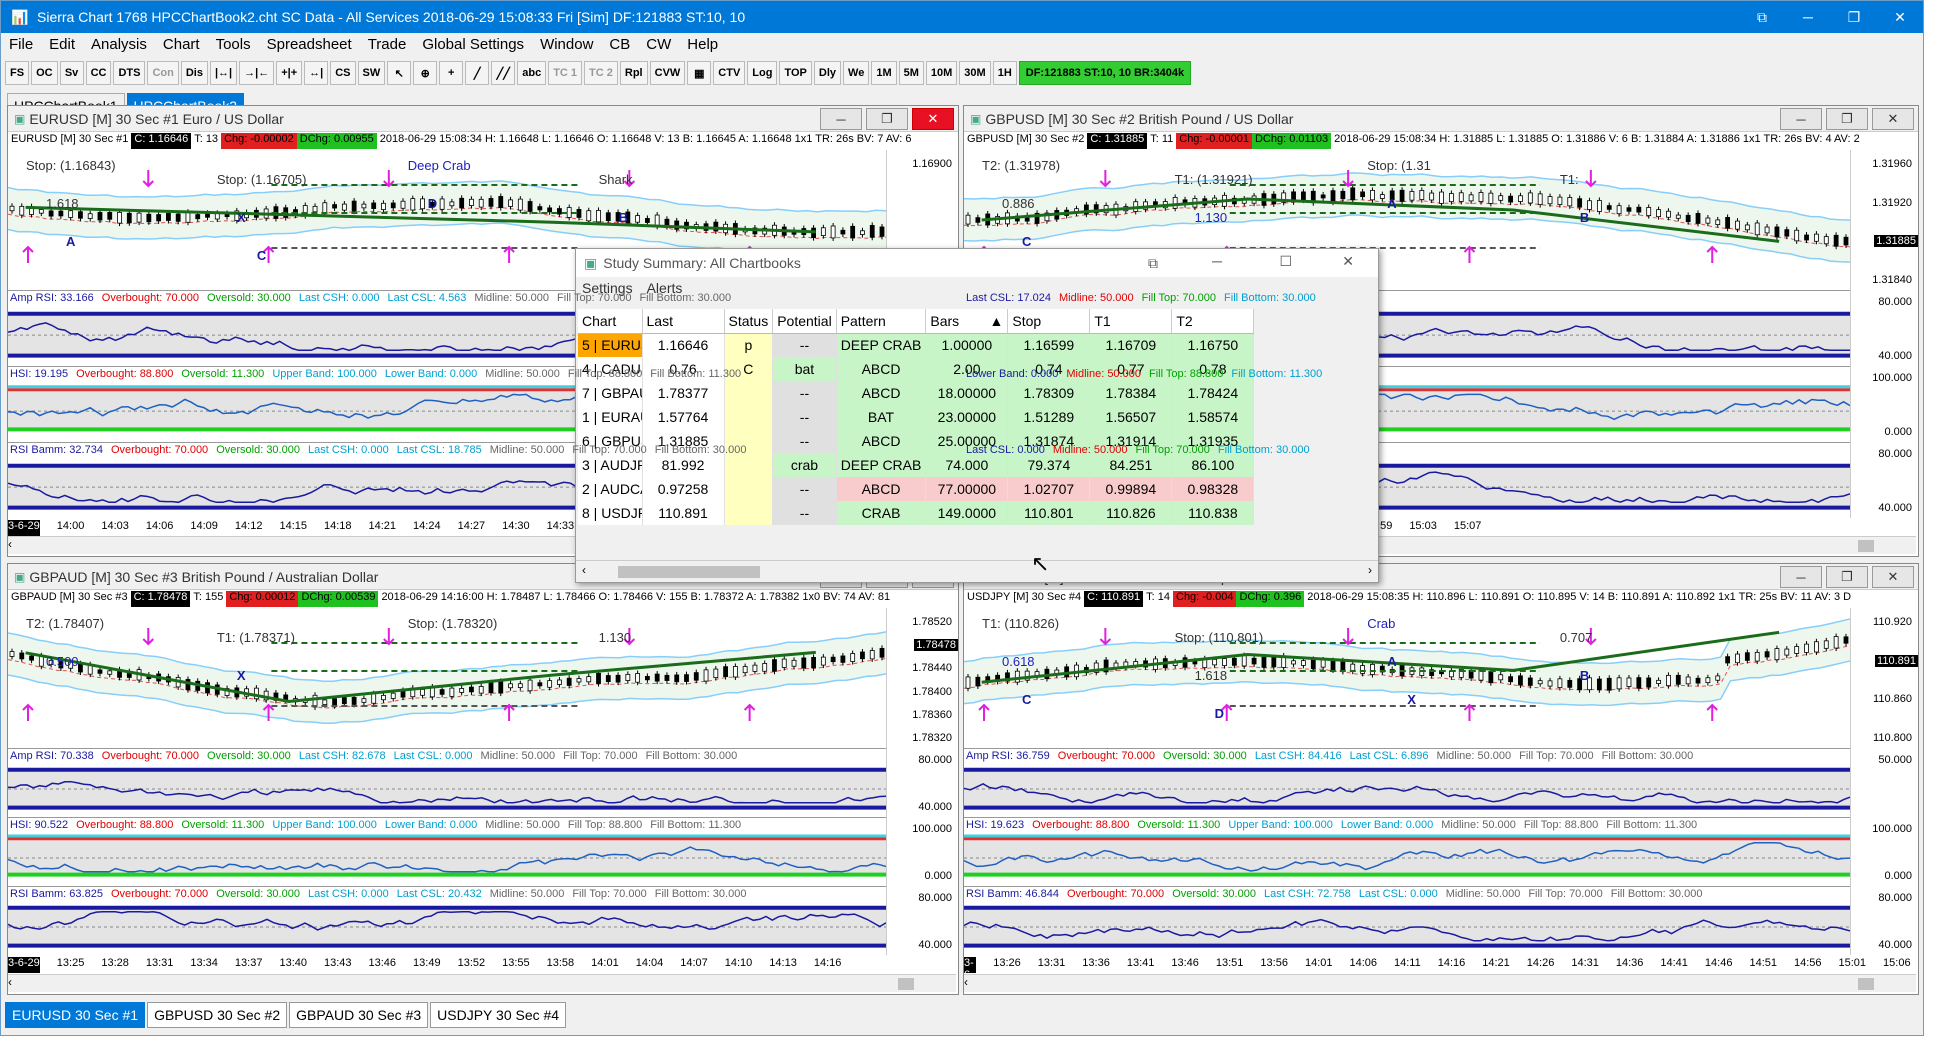 This screenshot has width=1936, height=1046. Describe the element at coordinates (359, 1015) in the screenshot. I see `chart-tab-gbpaud: GBPAUD 30 Sec #3` at that location.